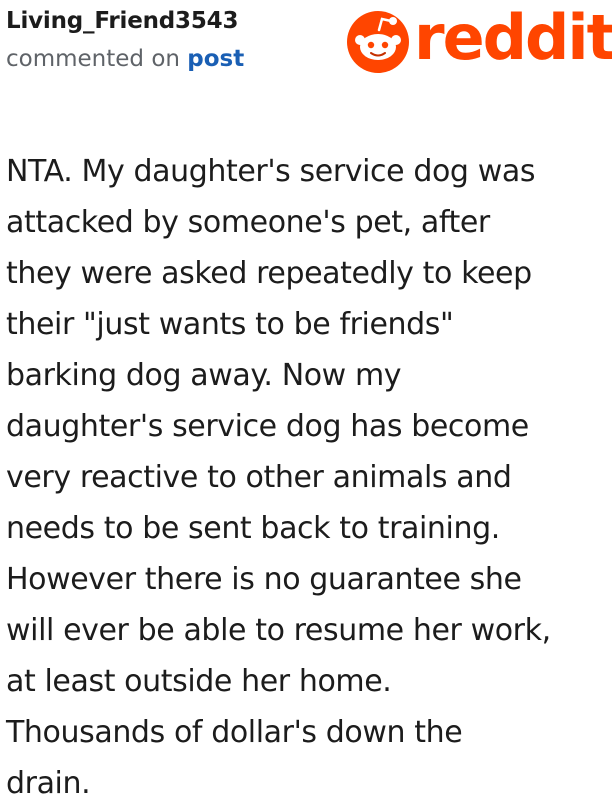  I want to click on comment-line: NTA. My daughter's service dog was, so click(271, 171).